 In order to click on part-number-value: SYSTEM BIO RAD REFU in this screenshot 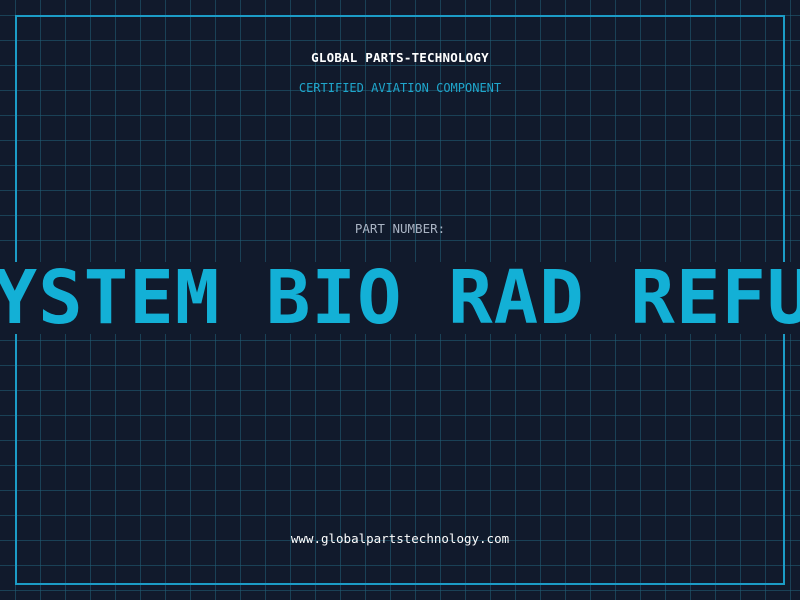, I will do `click(400, 298)`.